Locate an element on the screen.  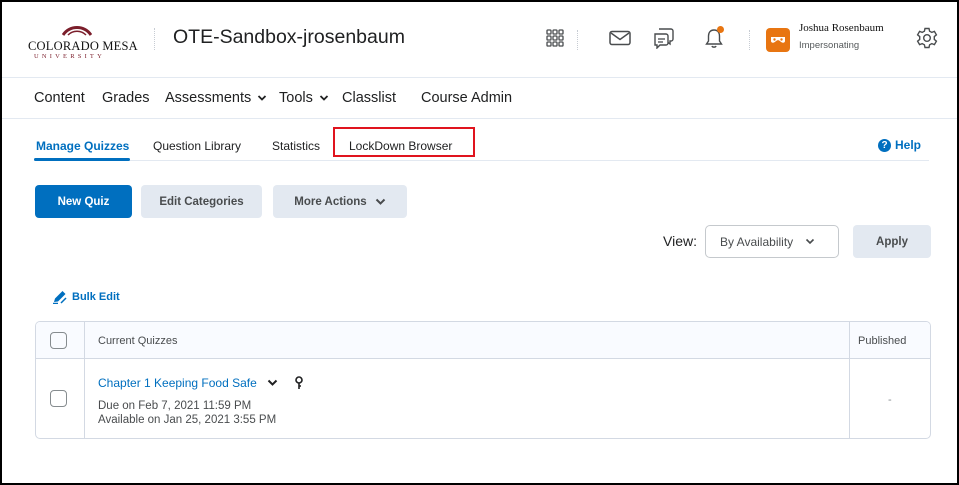
tab-divider is located at coordinates (481, 160).